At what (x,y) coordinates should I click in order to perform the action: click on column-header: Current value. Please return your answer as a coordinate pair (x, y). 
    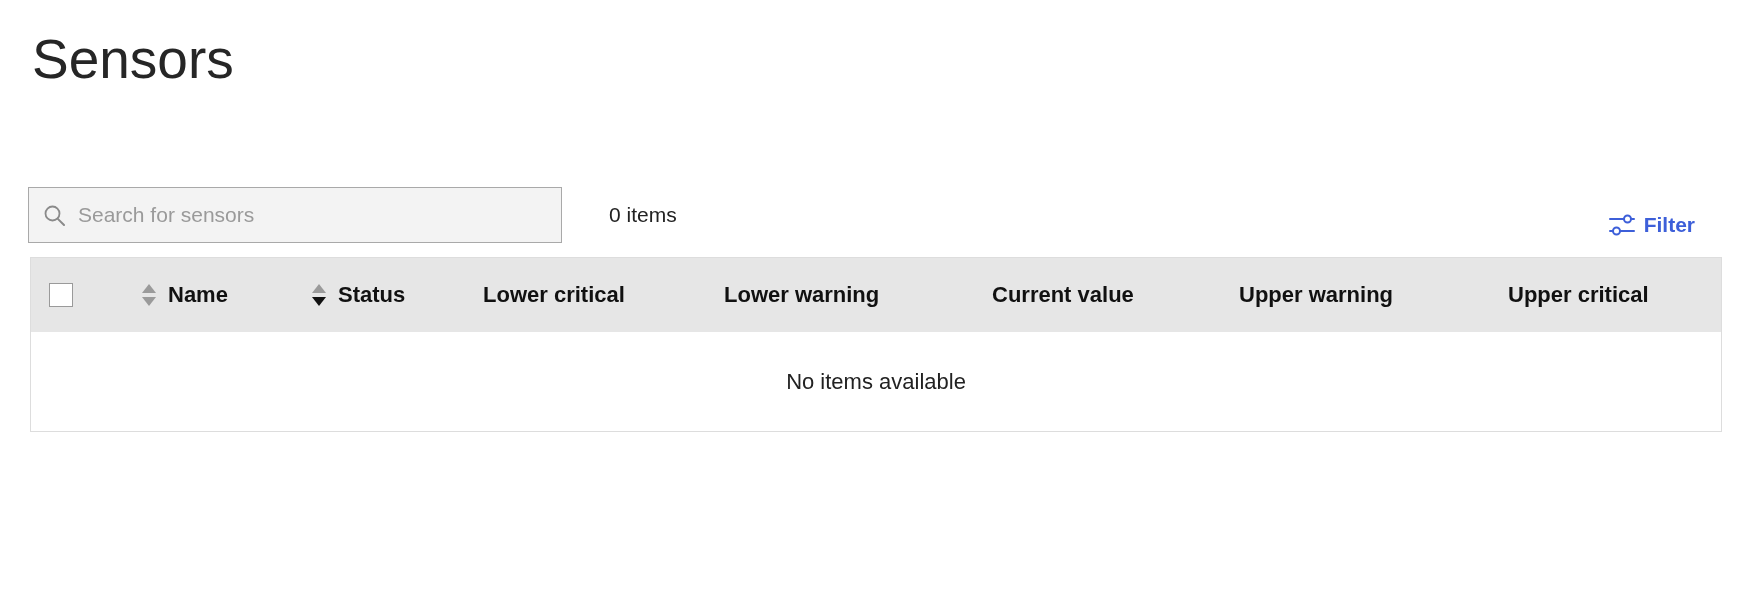
    Looking at the image, I should click on (1063, 295).